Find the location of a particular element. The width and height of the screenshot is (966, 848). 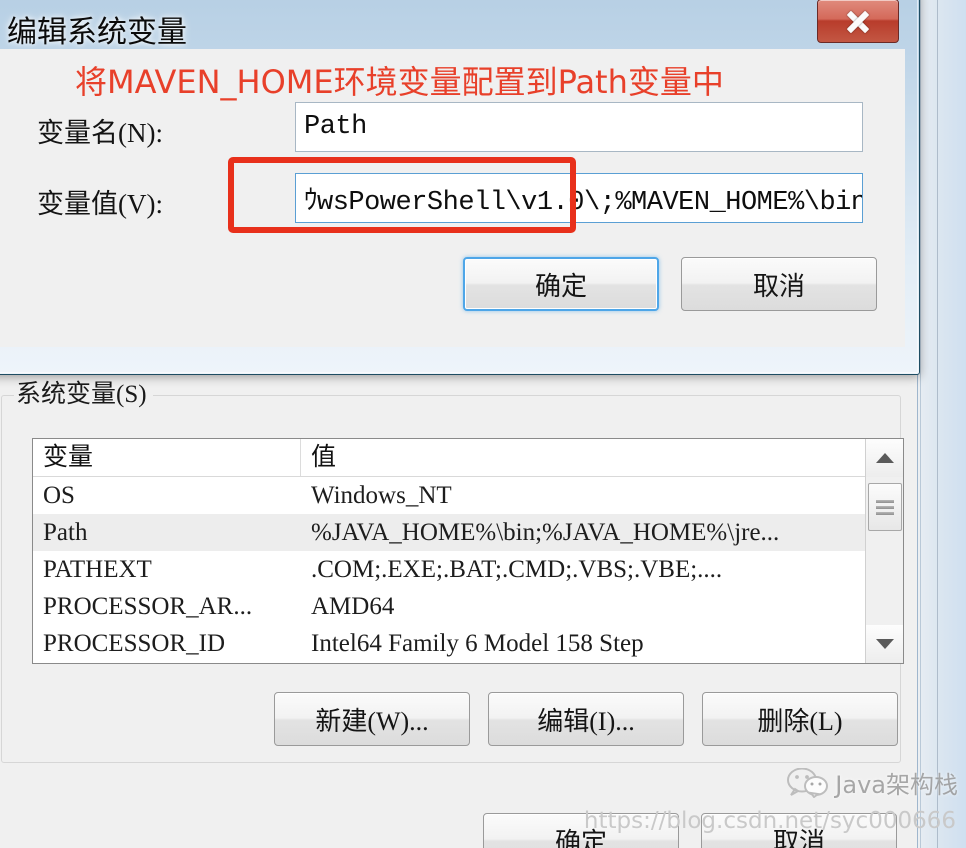

delete-variable-button: 删除(L) is located at coordinates (800, 719).